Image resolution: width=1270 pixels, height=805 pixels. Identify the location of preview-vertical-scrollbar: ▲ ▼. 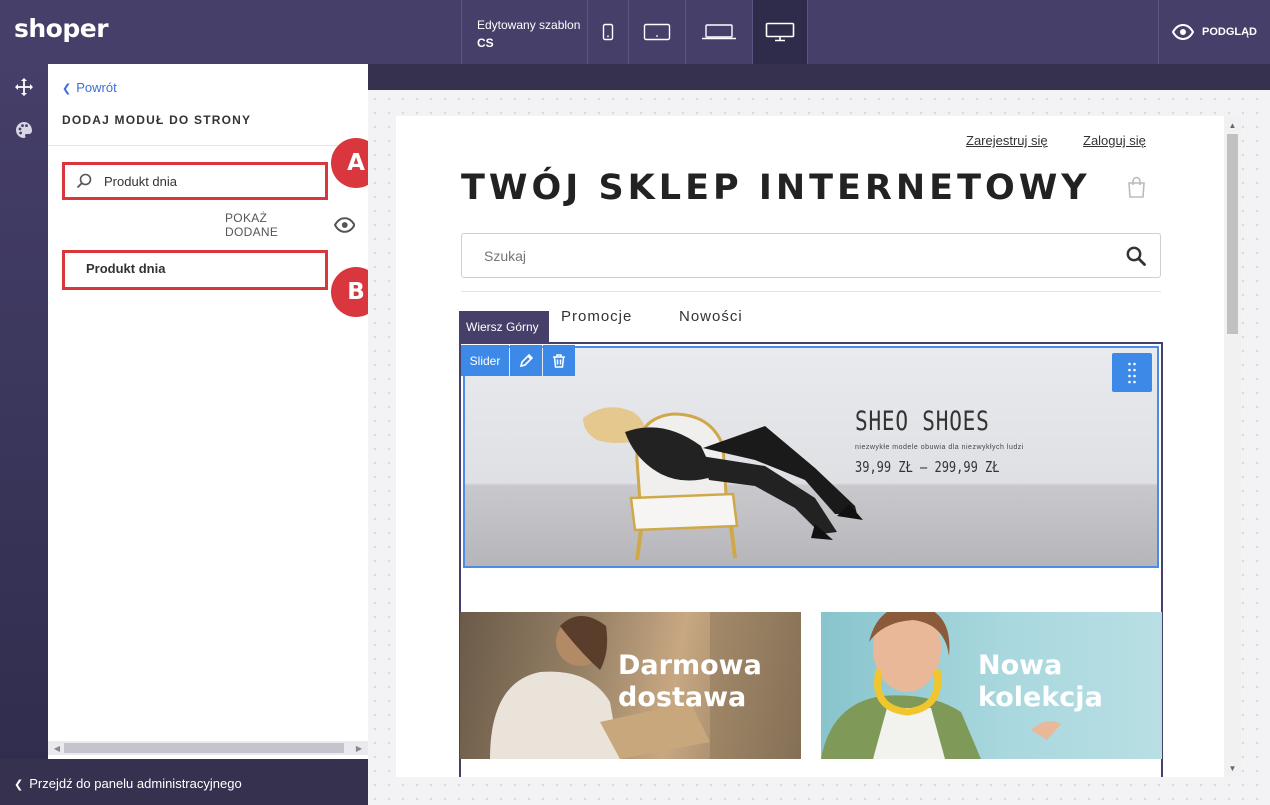
(1232, 446).